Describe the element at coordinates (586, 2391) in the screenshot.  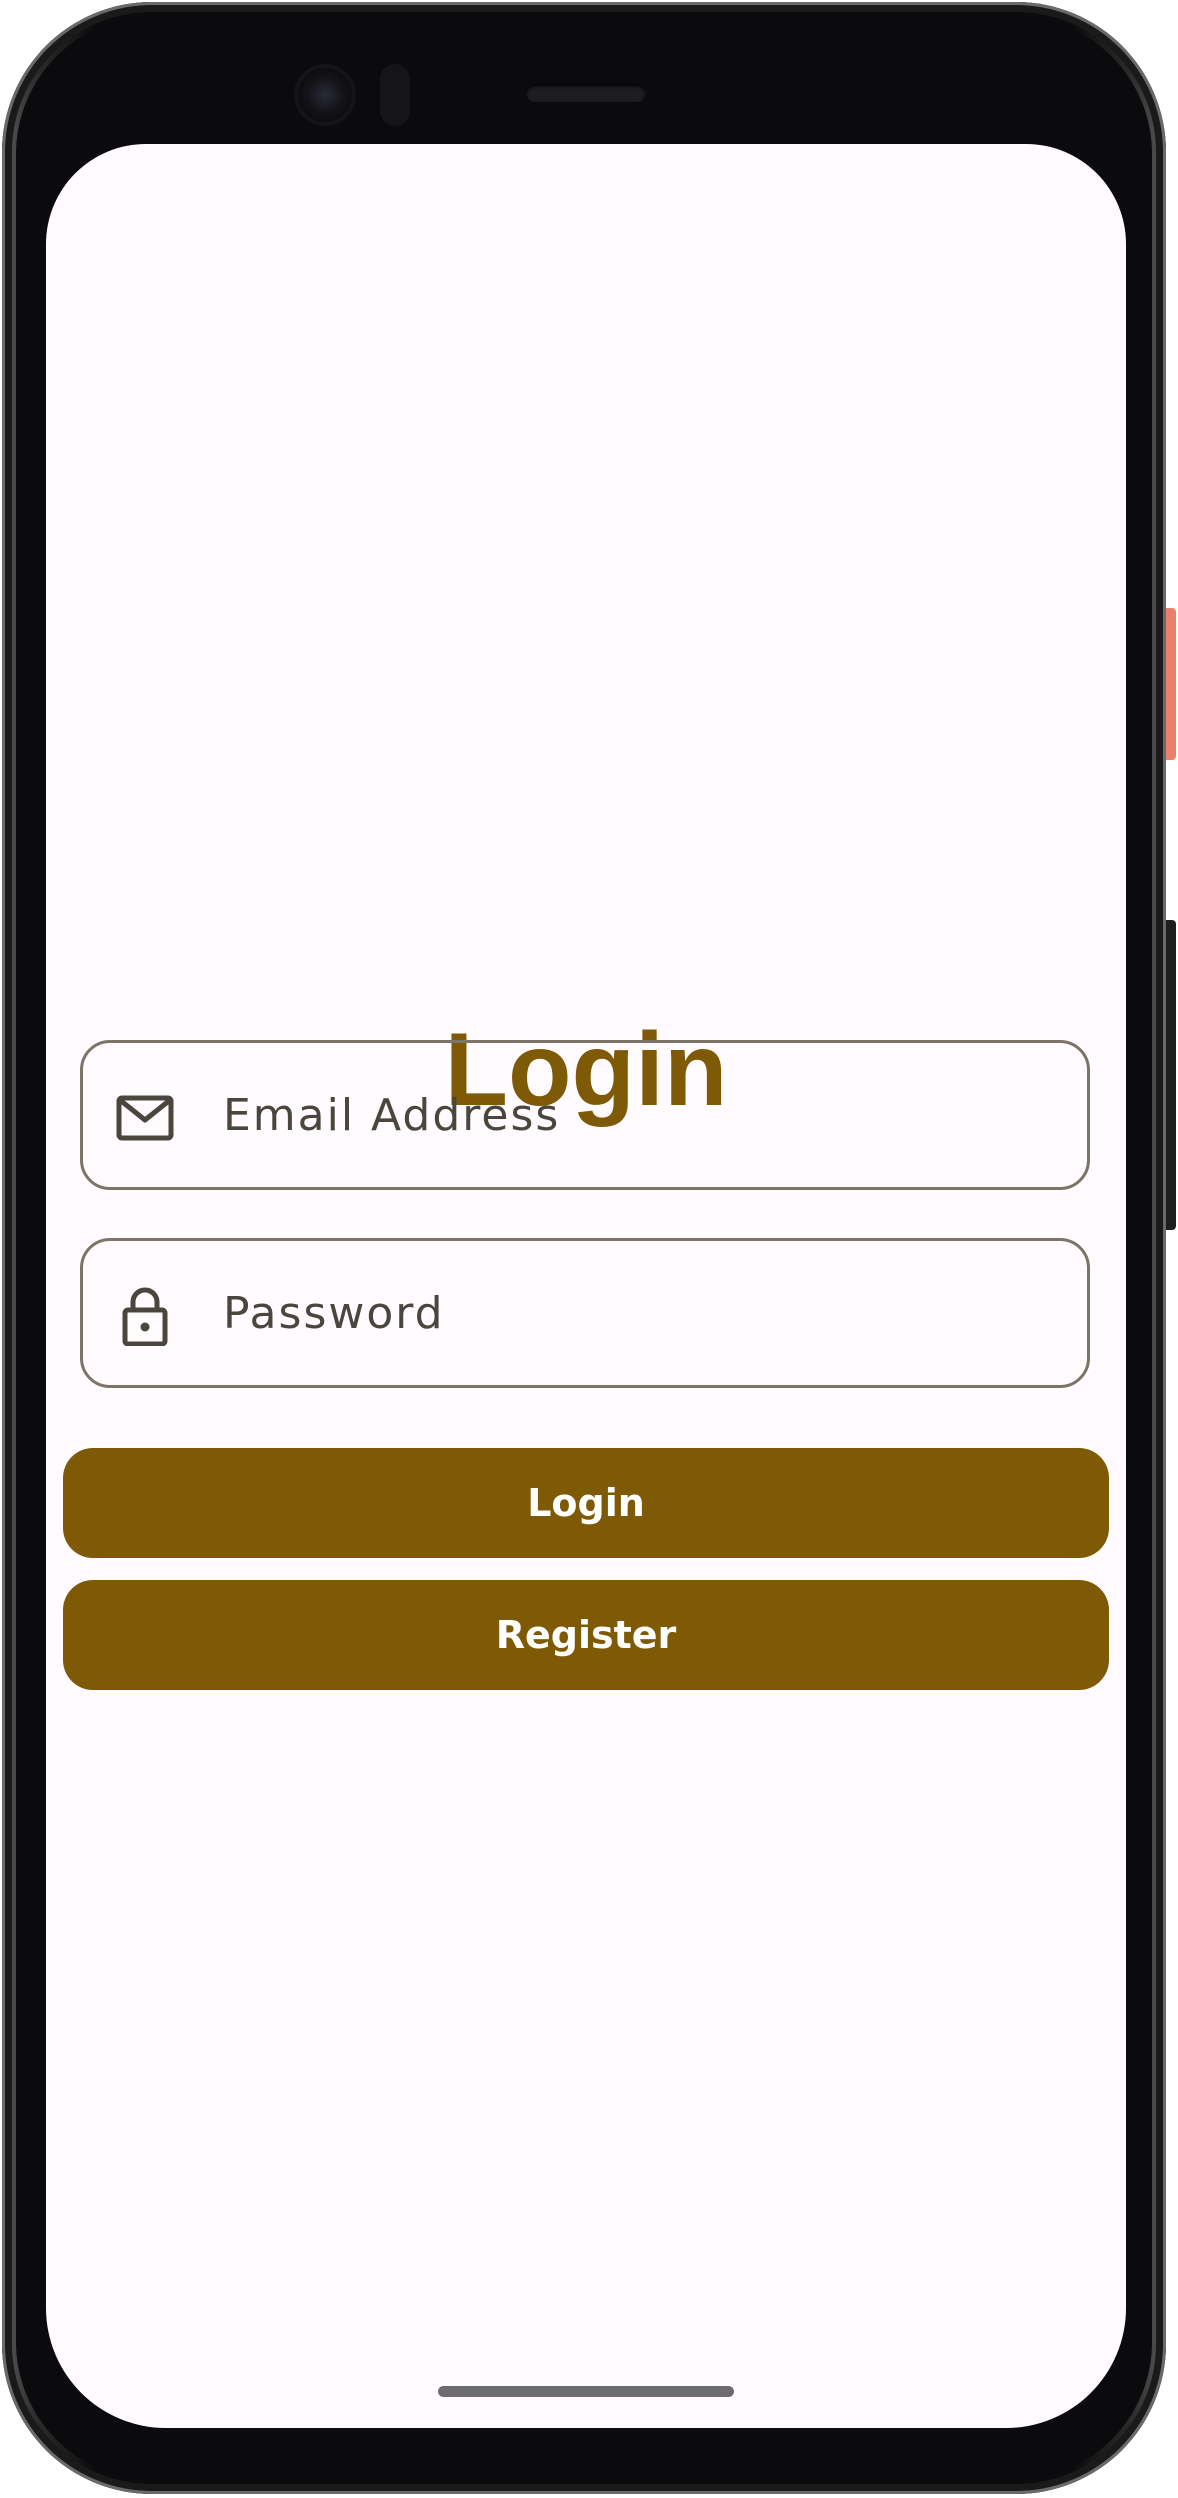
I see `home-indicator` at that location.